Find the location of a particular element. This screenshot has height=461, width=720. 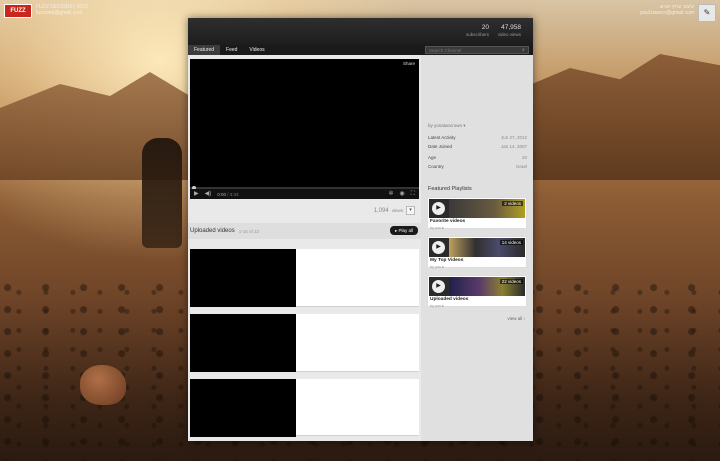

time-display: 0:00 / 3:33 is located at coordinates (227, 194).